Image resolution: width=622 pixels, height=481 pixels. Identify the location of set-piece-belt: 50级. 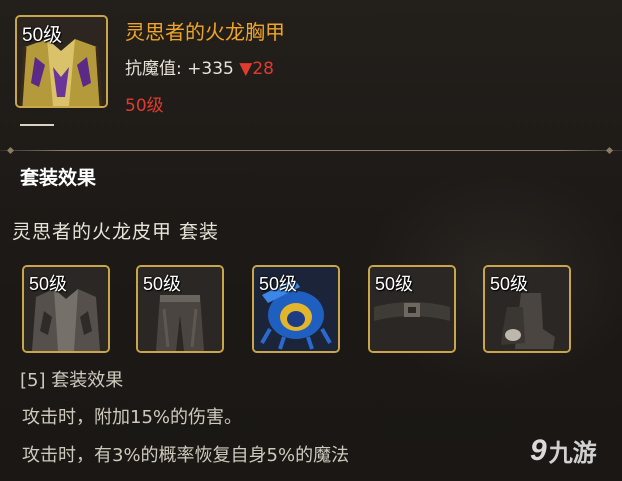
(412, 309).